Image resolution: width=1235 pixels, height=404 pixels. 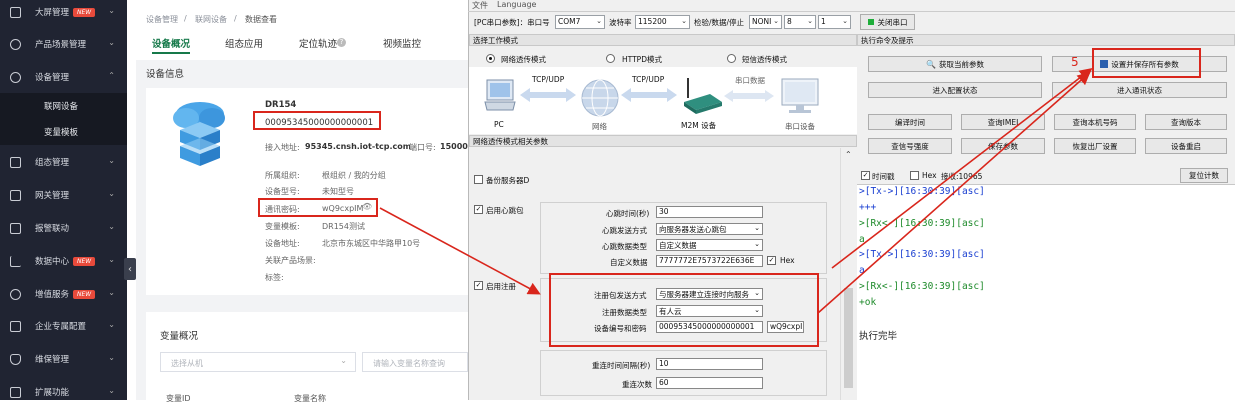 I want to click on tab-video-monitor: 视频监控, so click(x=402, y=43).